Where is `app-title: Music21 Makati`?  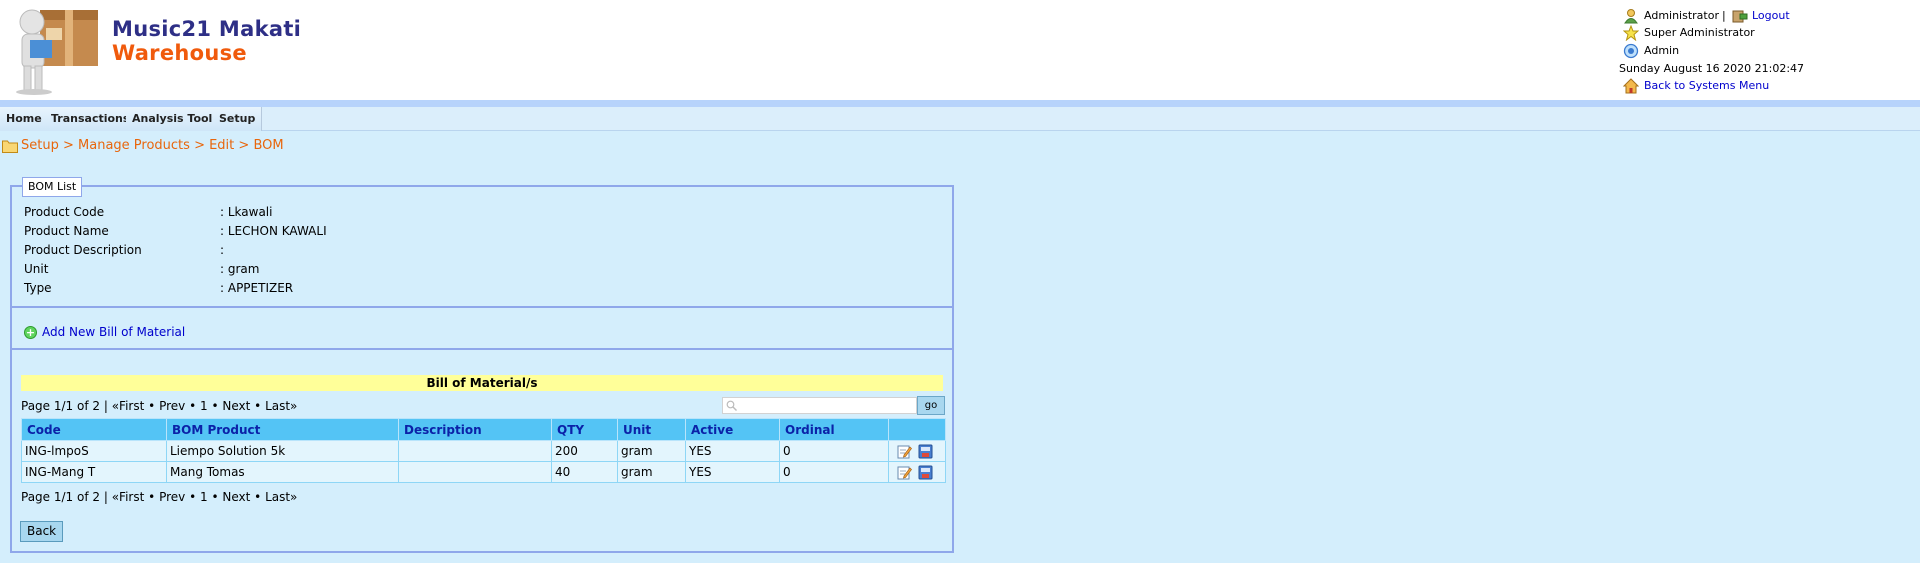
app-title: Music21 Makati is located at coordinates (207, 29).